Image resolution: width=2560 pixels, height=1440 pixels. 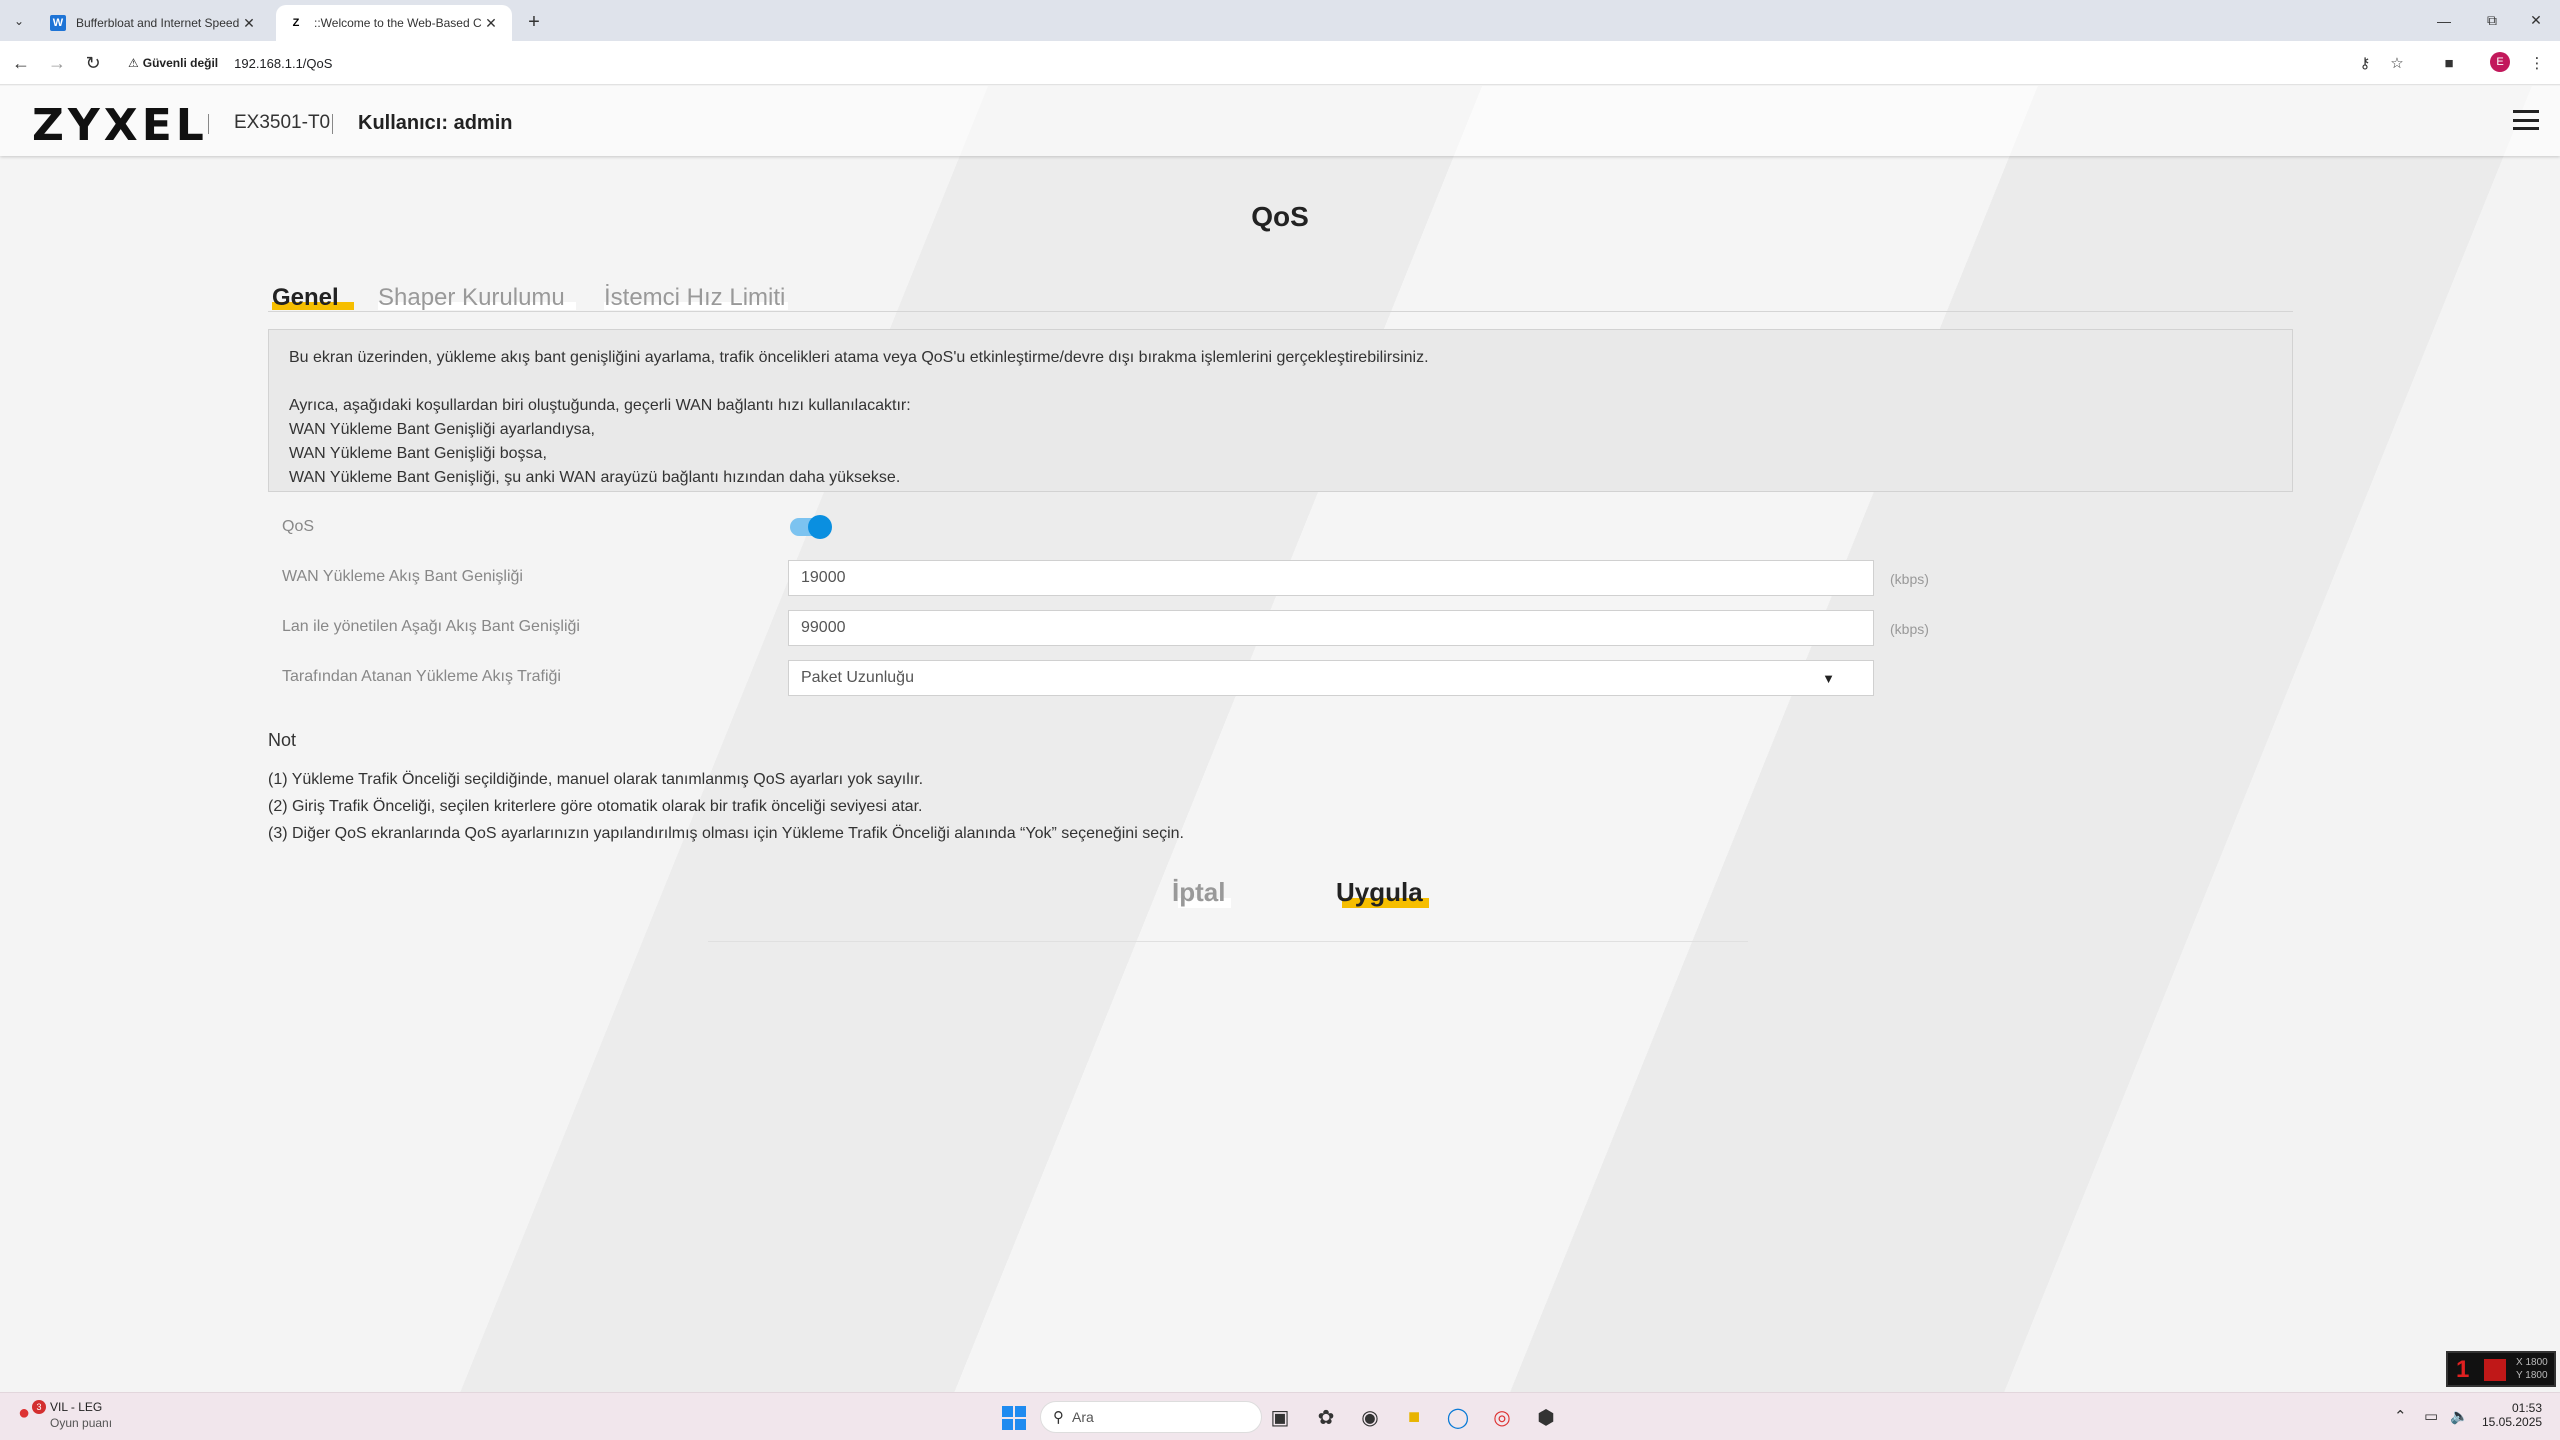 I want to click on back-arrow-icon: ←, so click(x=21, y=63).